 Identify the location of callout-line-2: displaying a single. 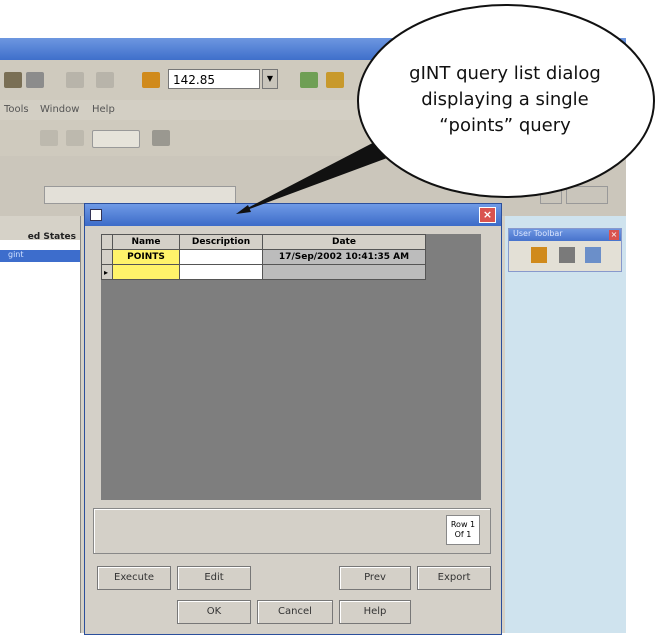
(505, 99).